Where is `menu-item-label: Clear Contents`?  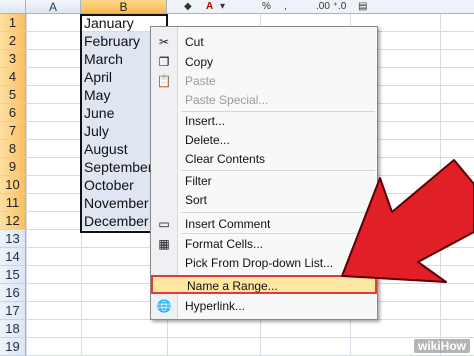 menu-item-label: Clear Contents is located at coordinates (225, 159).